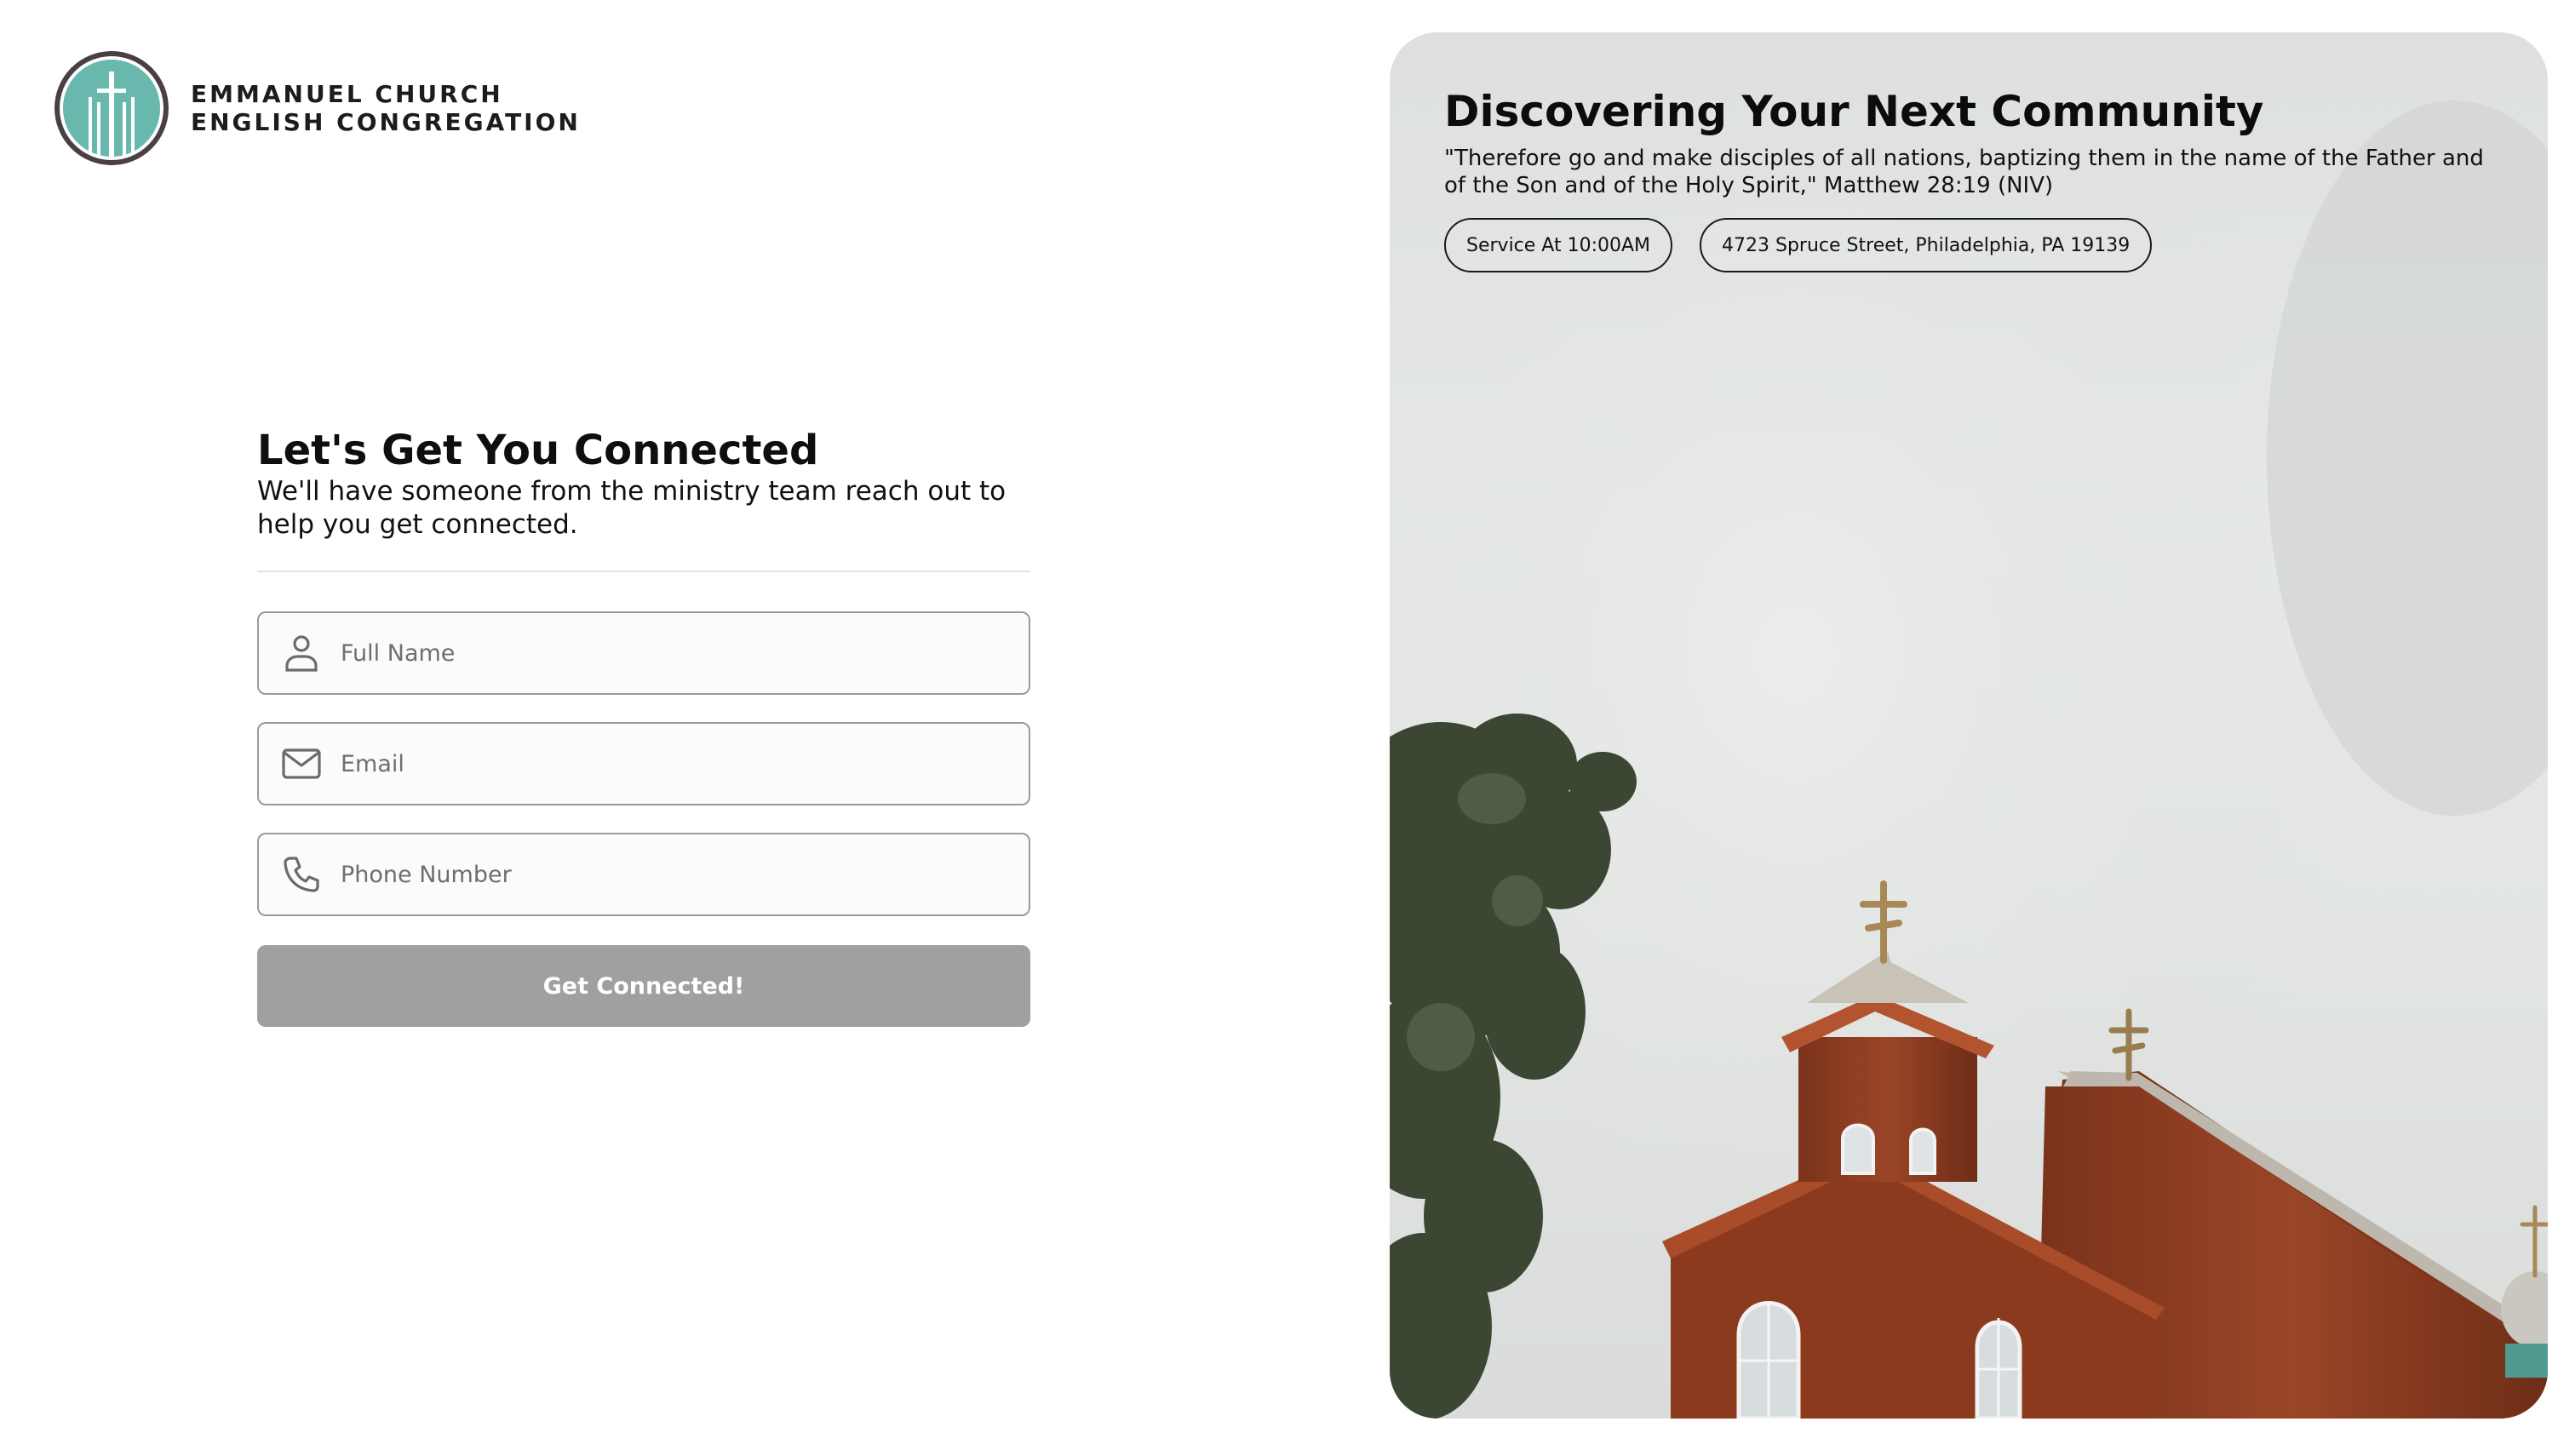 This screenshot has width=2575, height=1456. Describe the element at coordinates (386, 122) in the screenshot. I see `brand-line-2: ENGLISH CONGREGATION` at that location.